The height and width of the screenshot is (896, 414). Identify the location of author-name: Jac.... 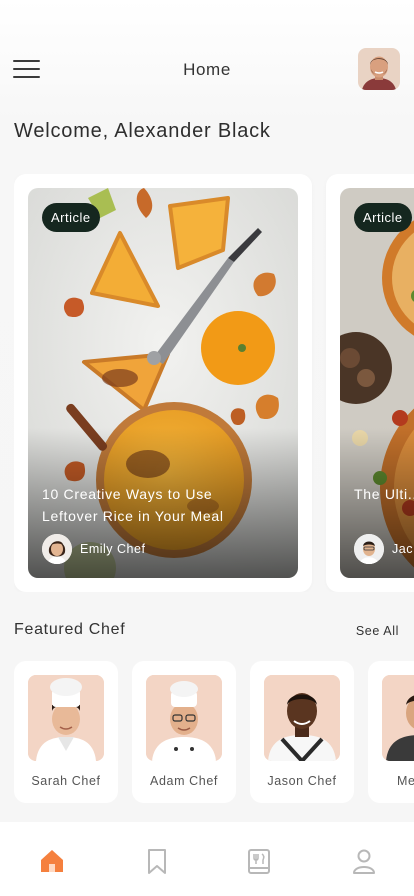
(403, 549).